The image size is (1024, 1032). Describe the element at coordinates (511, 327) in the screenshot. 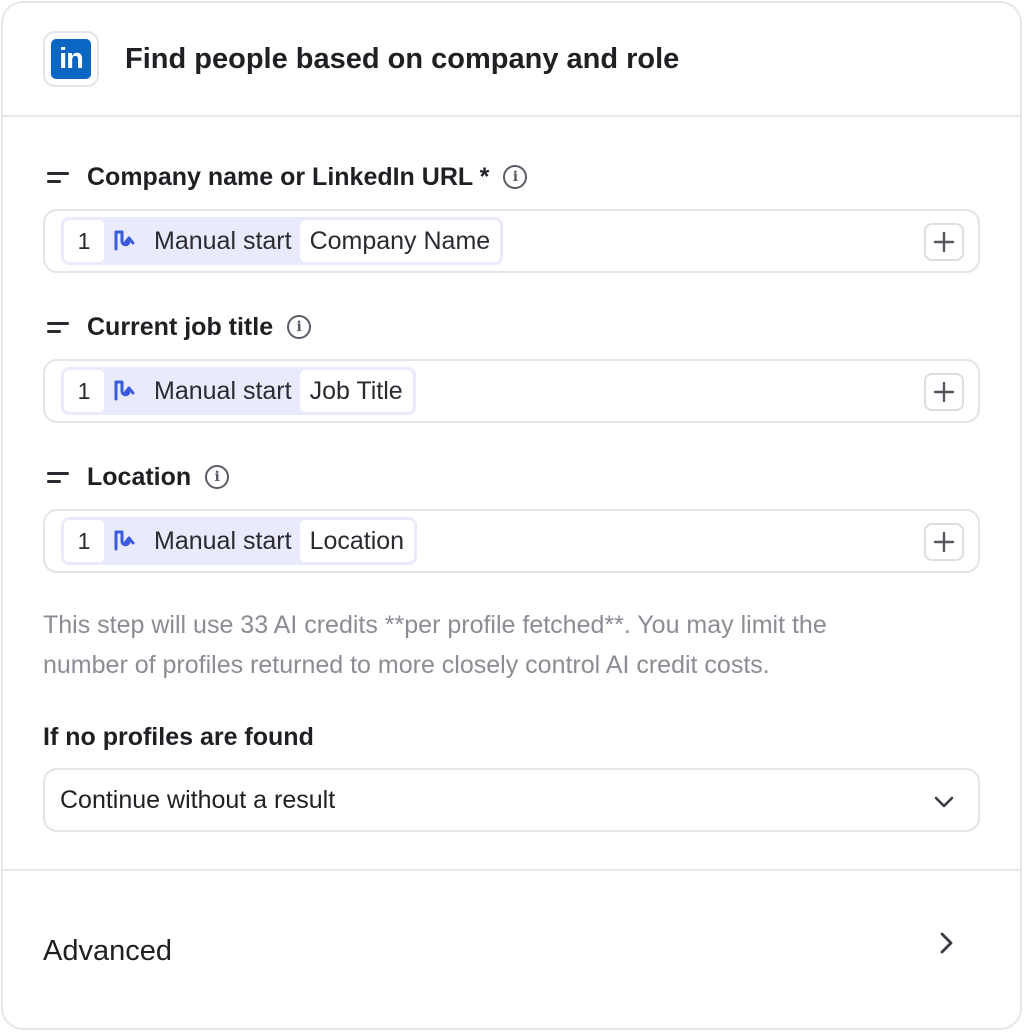

I see `job-title-field-label: Current job title i` at that location.